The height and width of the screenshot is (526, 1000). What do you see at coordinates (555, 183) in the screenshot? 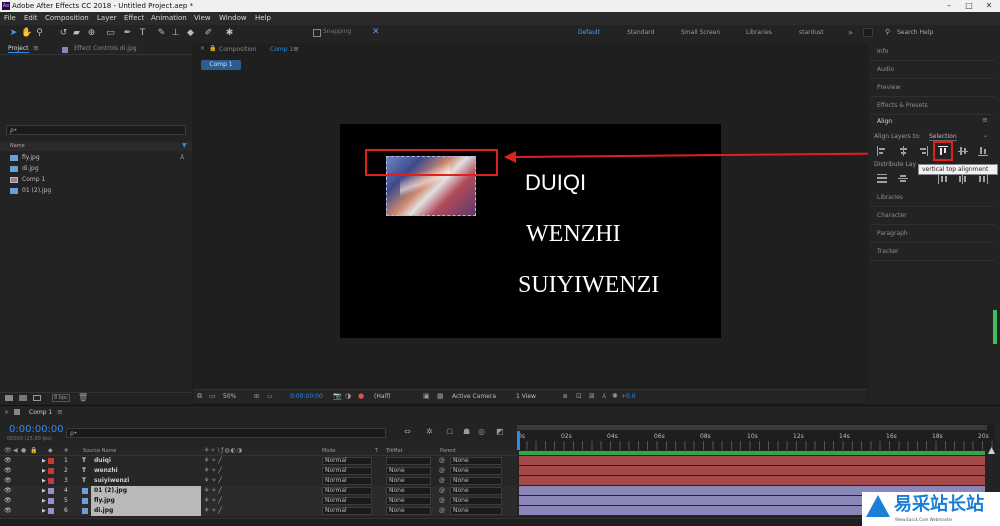
I see `text-layer-duiqi: DUIQI` at bounding box center [555, 183].